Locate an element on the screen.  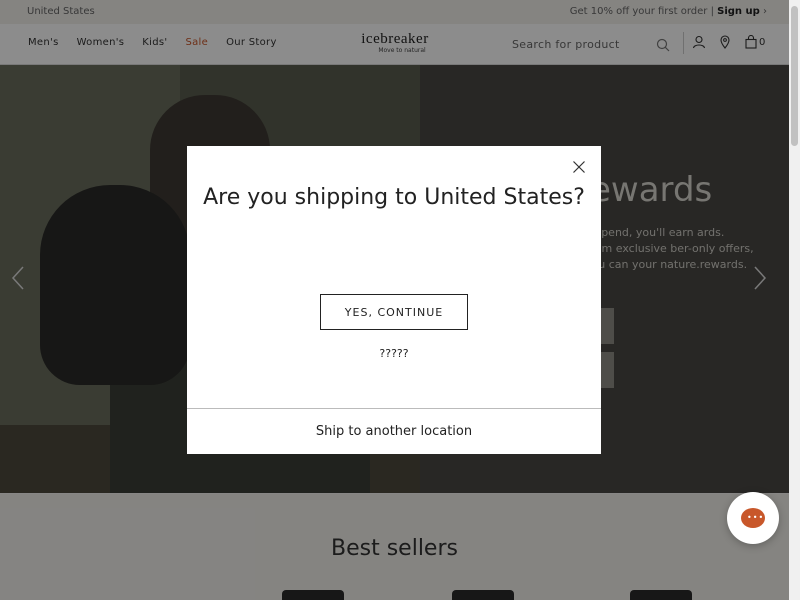
chat-button: ••• is located at coordinates (753, 518).